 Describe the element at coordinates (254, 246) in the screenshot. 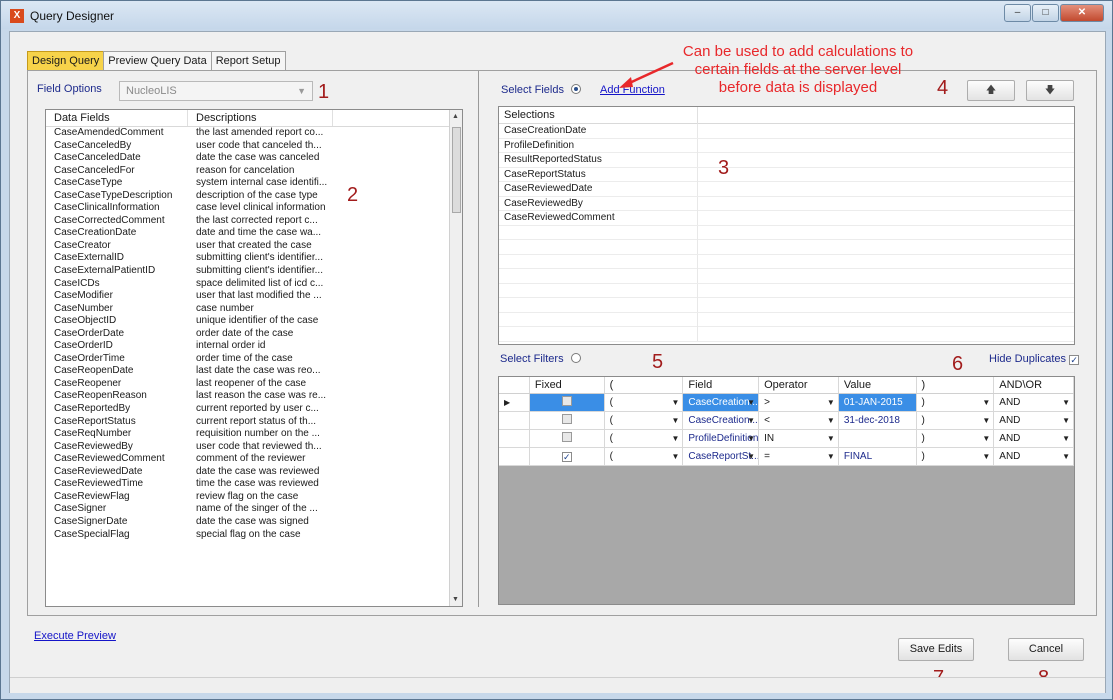

I see `table-row: CaseCreator user that created the case` at that location.